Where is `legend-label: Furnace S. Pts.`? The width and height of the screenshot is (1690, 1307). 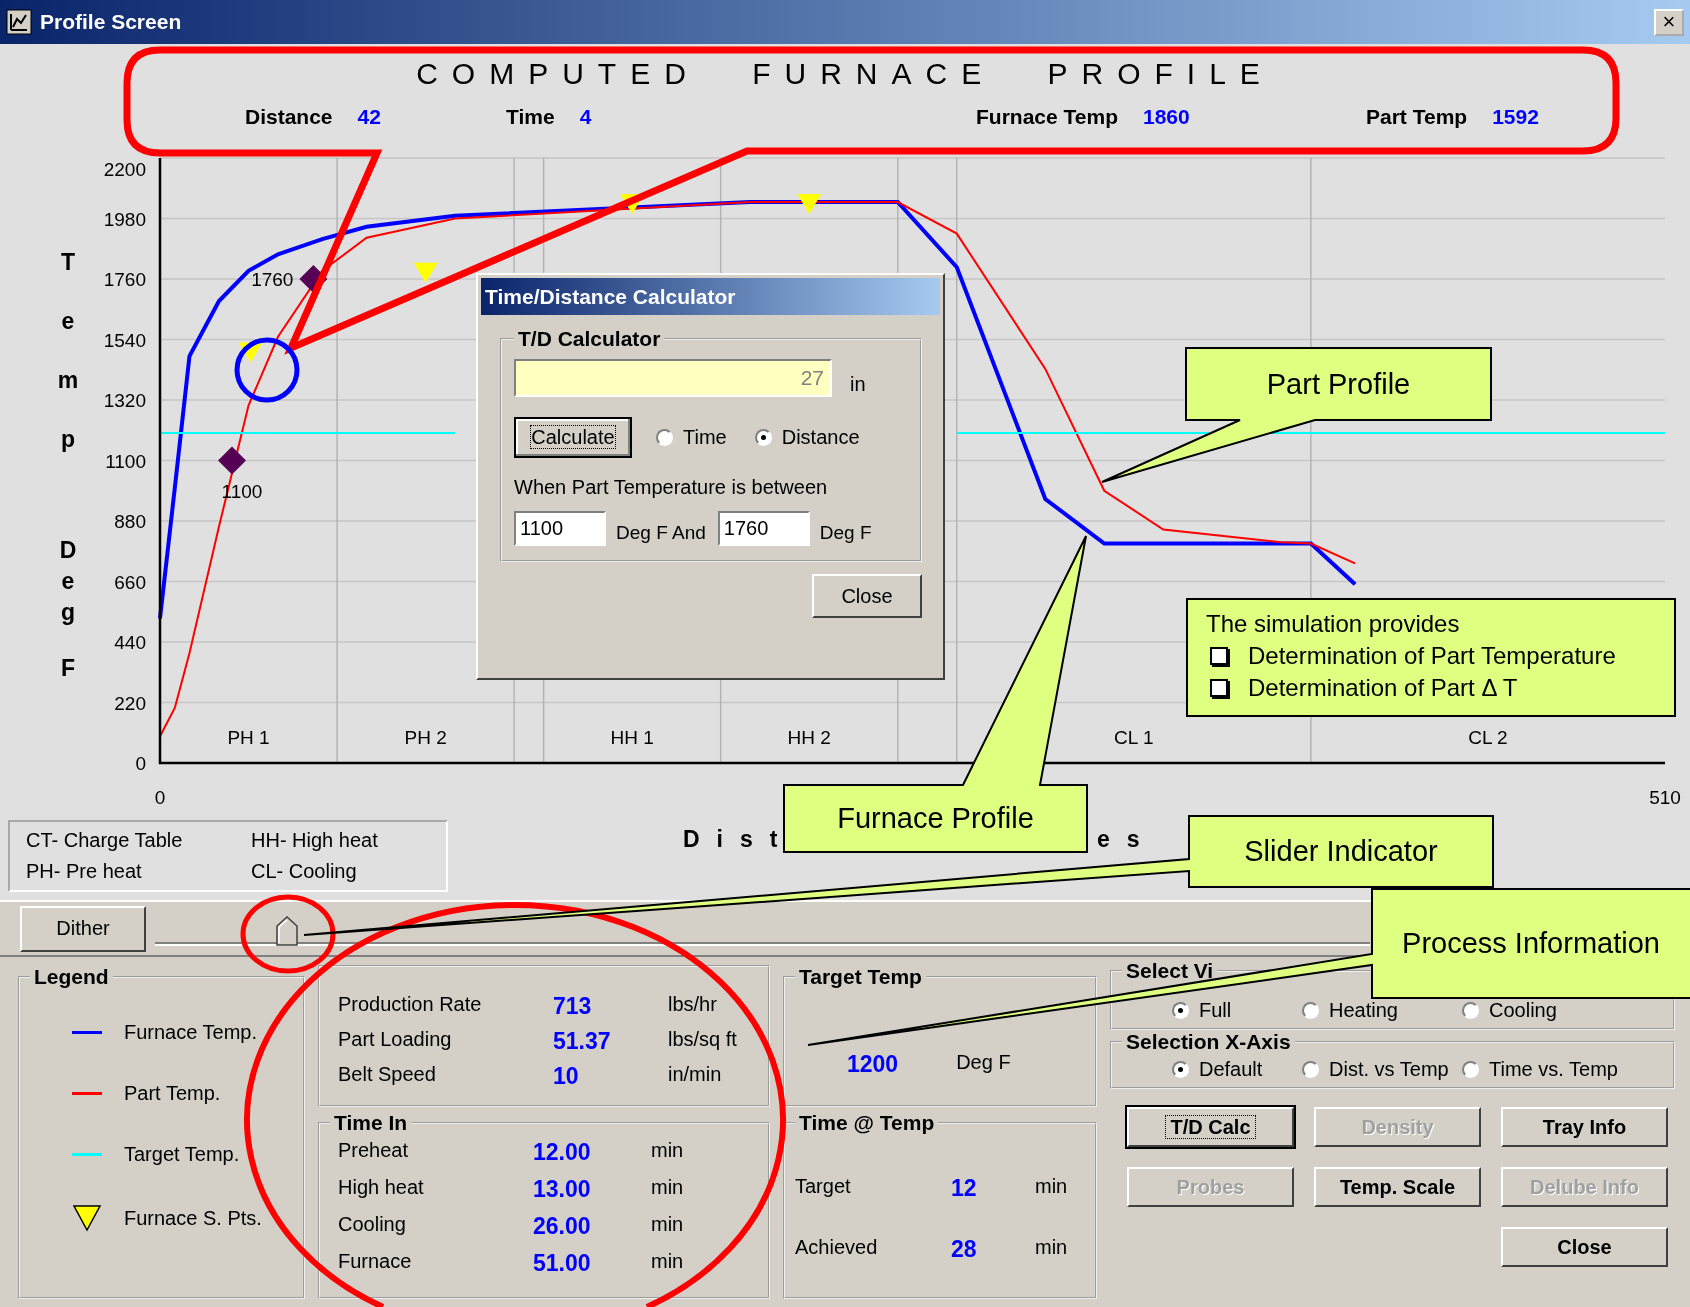 legend-label: Furnace S. Pts. is located at coordinates (193, 1218).